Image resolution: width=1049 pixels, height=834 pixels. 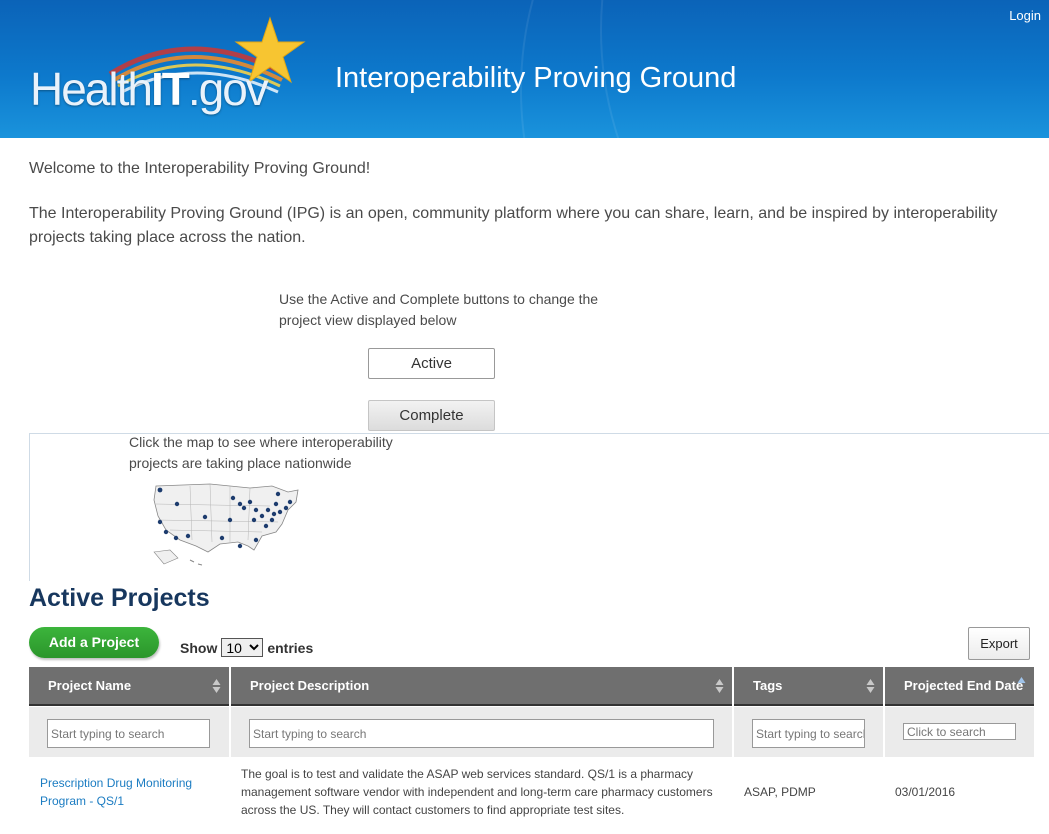 I want to click on project-name-search-input, so click(x=128, y=733).